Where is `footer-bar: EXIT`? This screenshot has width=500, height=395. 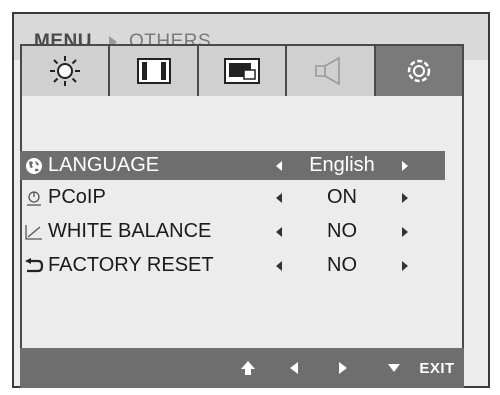
footer-bar: EXIT is located at coordinates (242, 368).